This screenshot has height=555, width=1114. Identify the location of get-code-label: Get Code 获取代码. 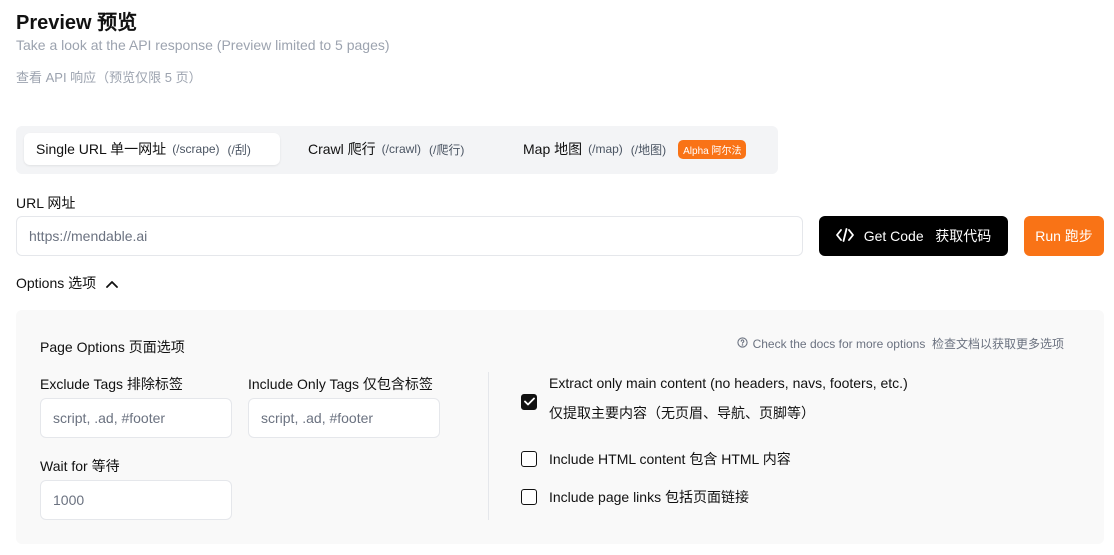
(927, 236).